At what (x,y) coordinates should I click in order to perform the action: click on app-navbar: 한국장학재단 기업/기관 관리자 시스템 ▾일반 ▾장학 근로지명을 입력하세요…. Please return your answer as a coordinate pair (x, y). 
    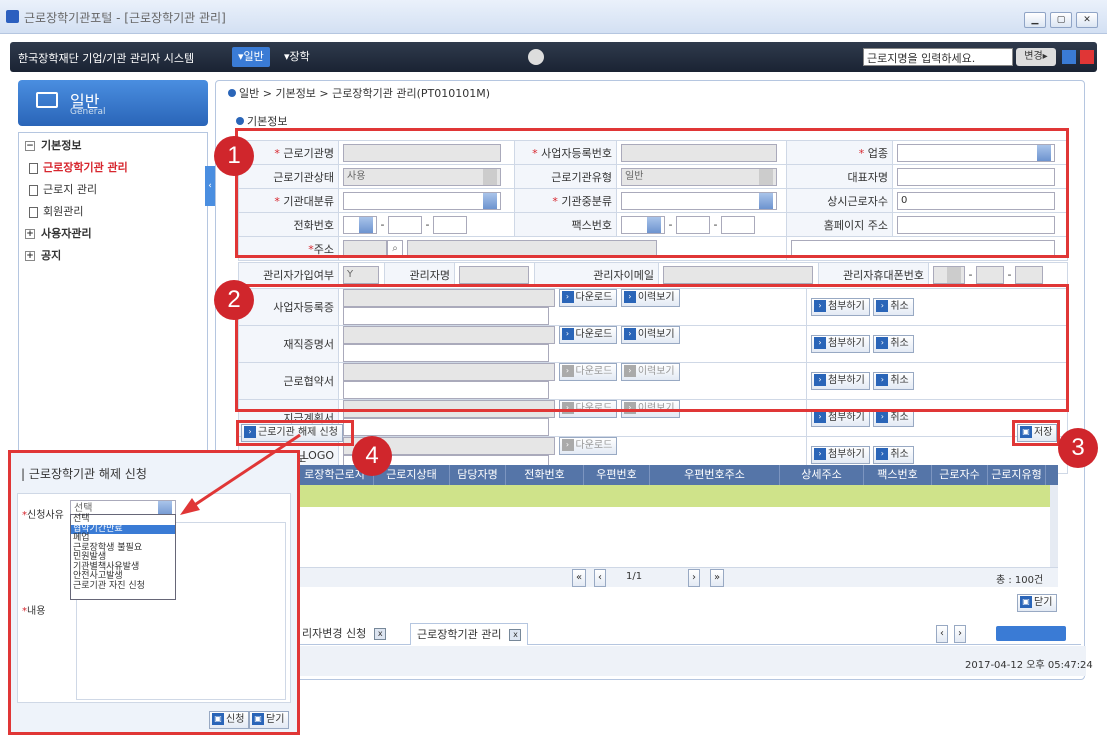
    Looking at the image, I should click on (553, 57).